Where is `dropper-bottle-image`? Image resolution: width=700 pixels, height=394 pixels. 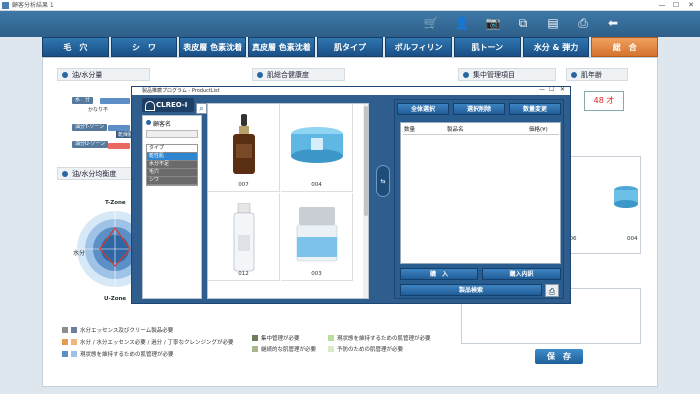 dropper-bottle-image is located at coordinates (244, 144).